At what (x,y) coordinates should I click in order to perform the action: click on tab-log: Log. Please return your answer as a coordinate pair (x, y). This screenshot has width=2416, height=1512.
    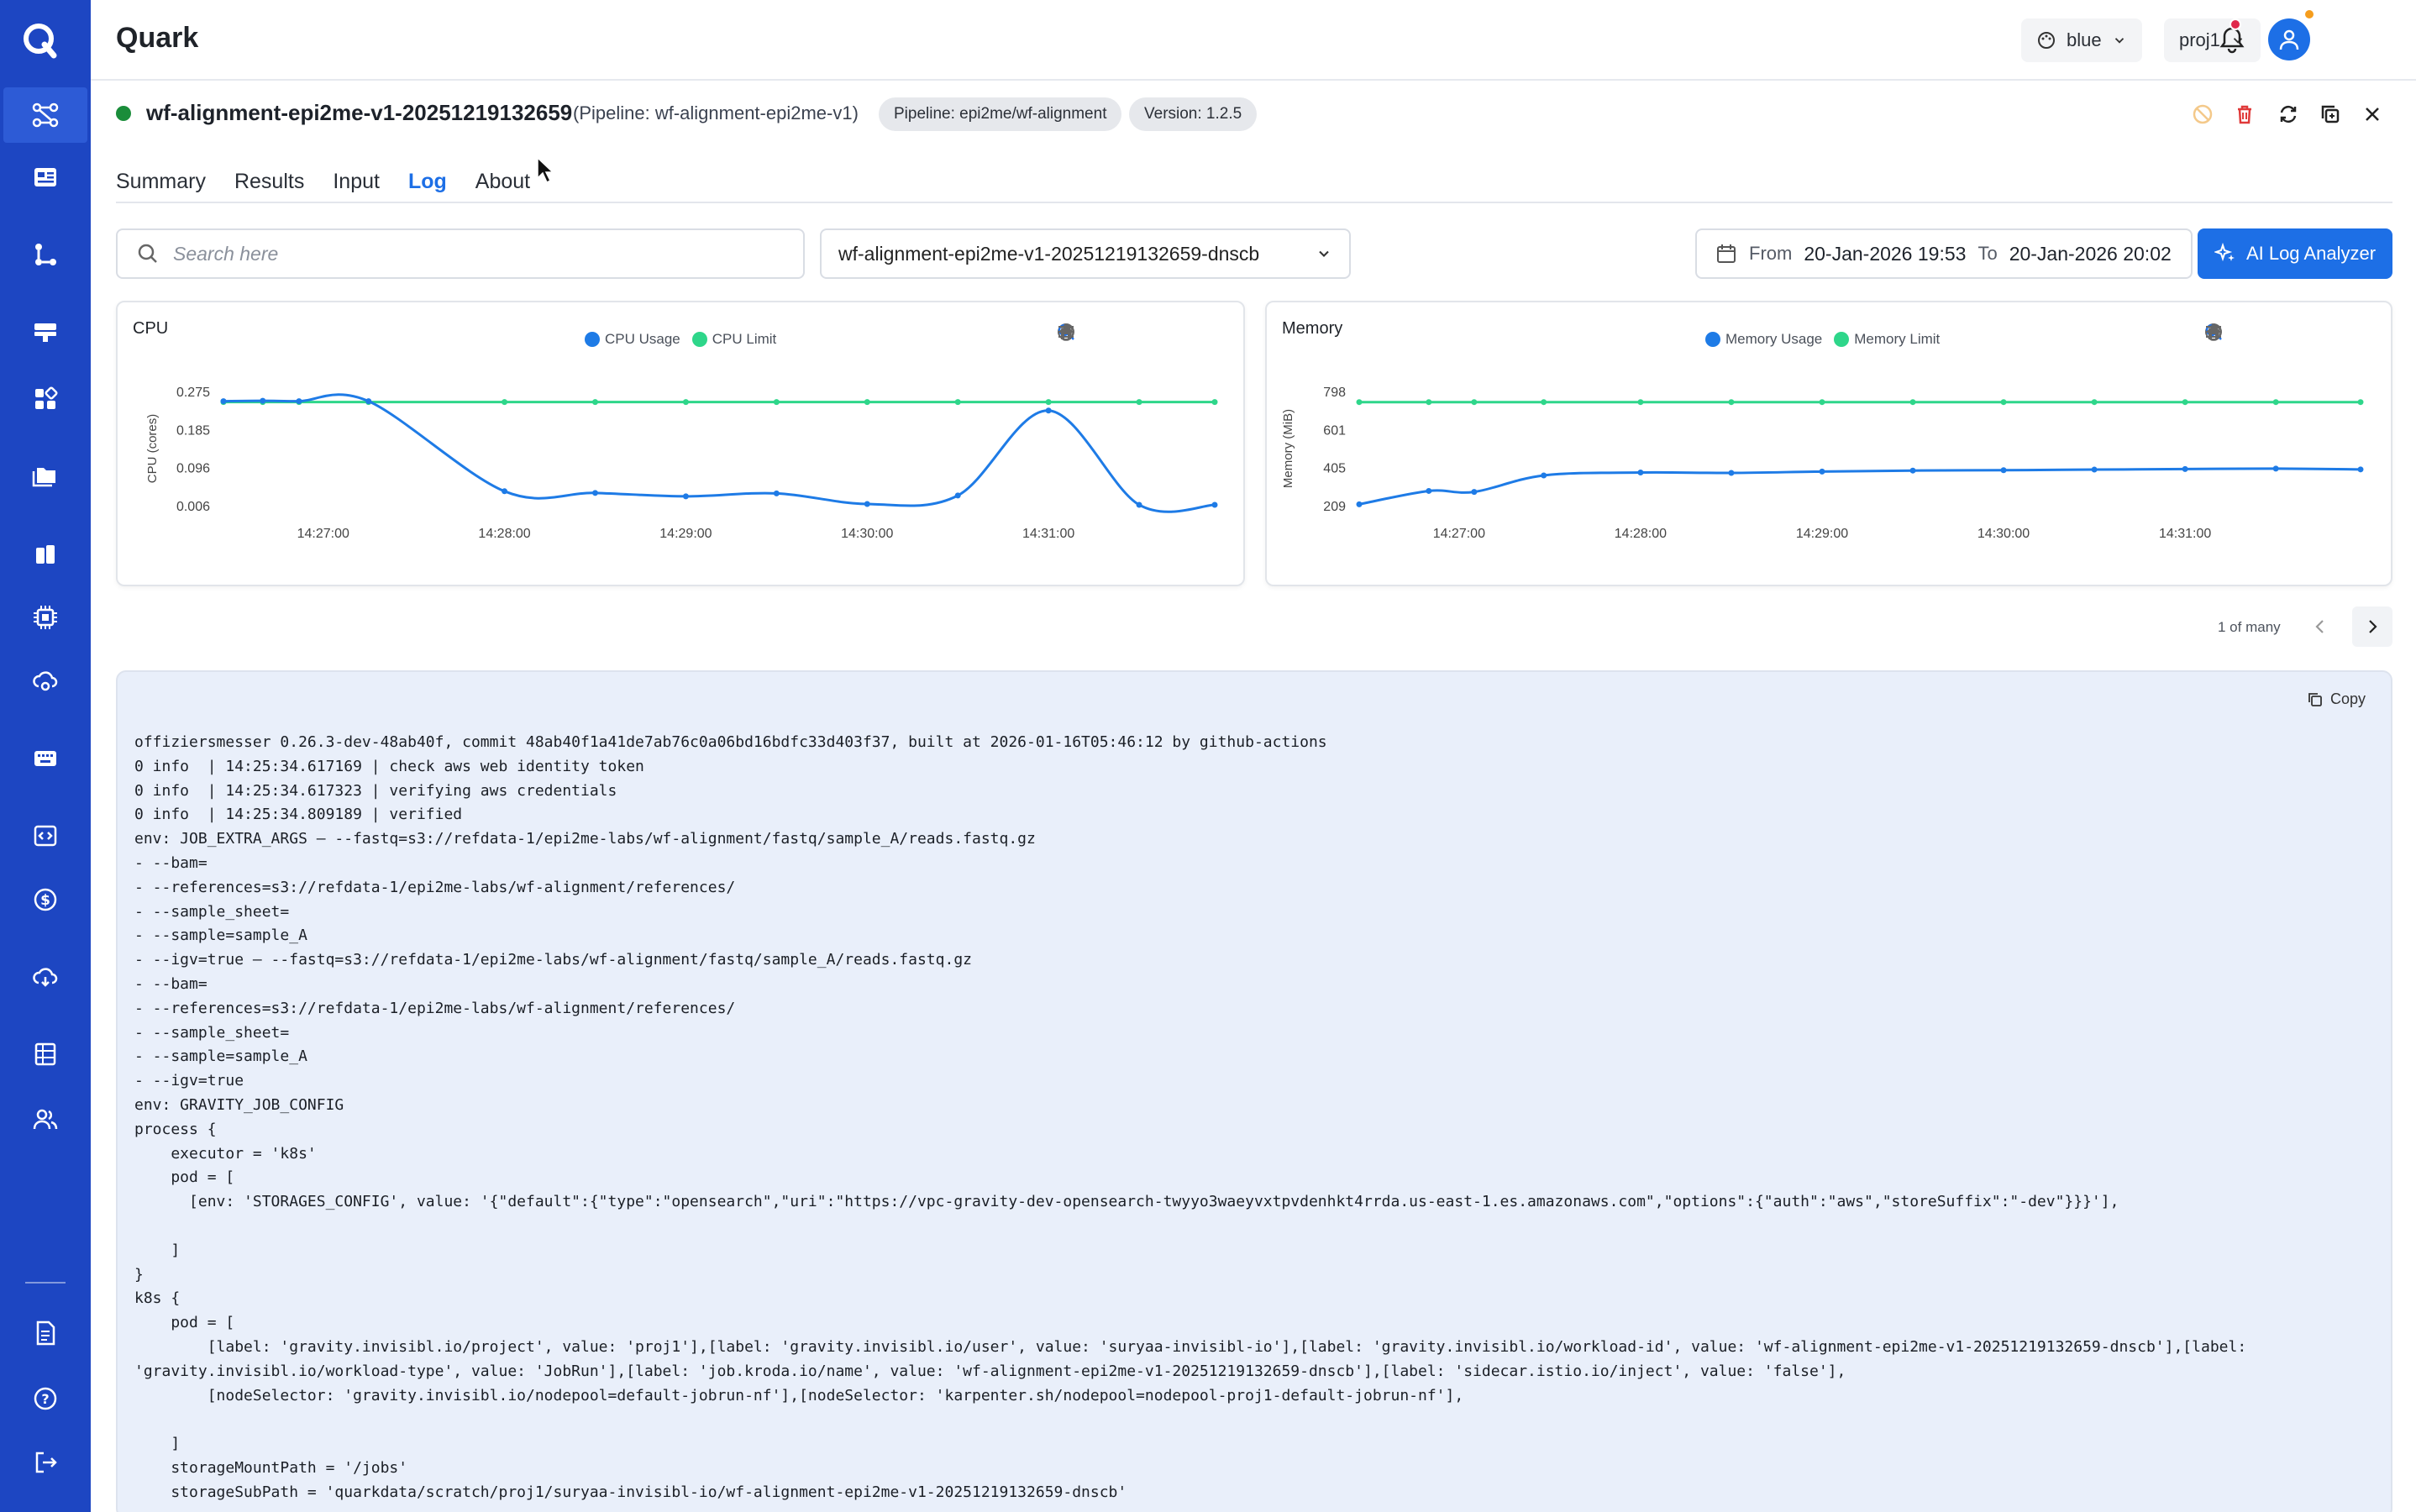
    Looking at the image, I should click on (427, 184).